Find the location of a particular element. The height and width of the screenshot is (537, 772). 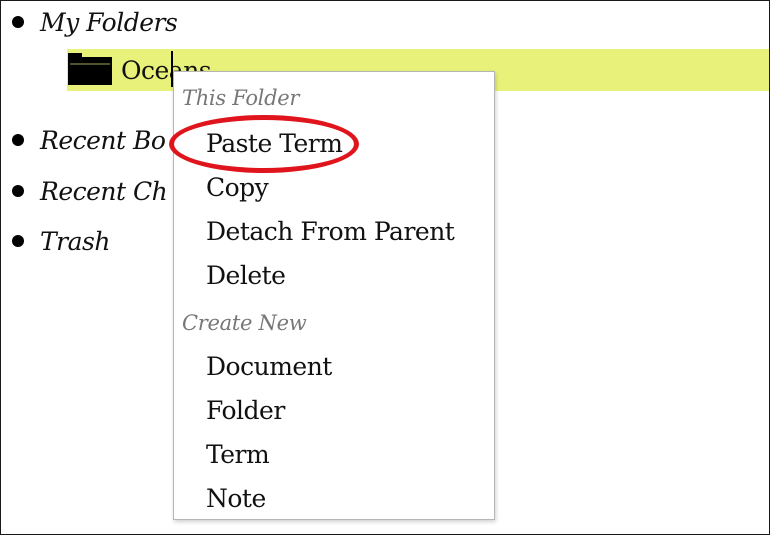

folder-icon is located at coordinates (90, 69).